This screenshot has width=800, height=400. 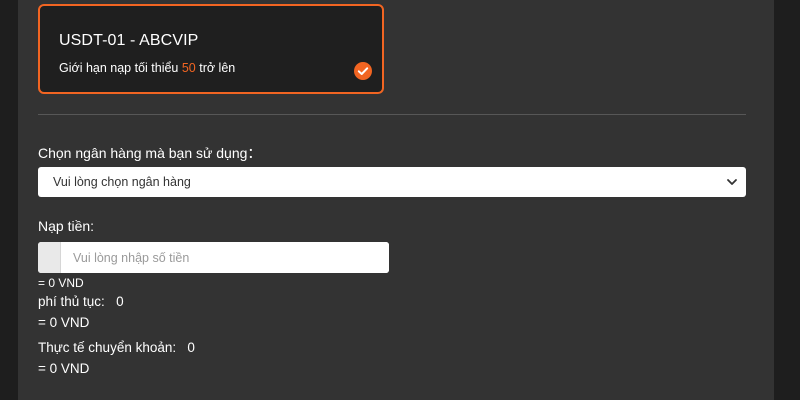 I want to click on actual-label: Thực tế chuyển khoản:, so click(x=107, y=347).